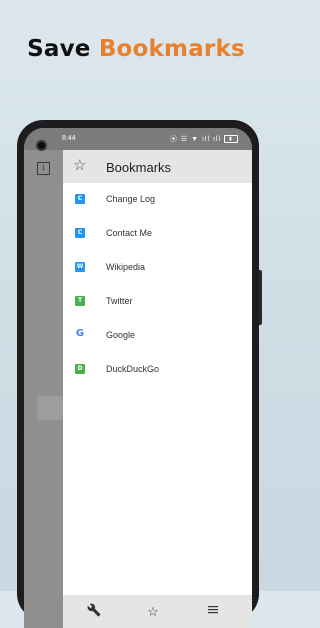 The image size is (320, 628). Describe the element at coordinates (63, 49) in the screenshot. I see `promo-title-text: Save` at that location.